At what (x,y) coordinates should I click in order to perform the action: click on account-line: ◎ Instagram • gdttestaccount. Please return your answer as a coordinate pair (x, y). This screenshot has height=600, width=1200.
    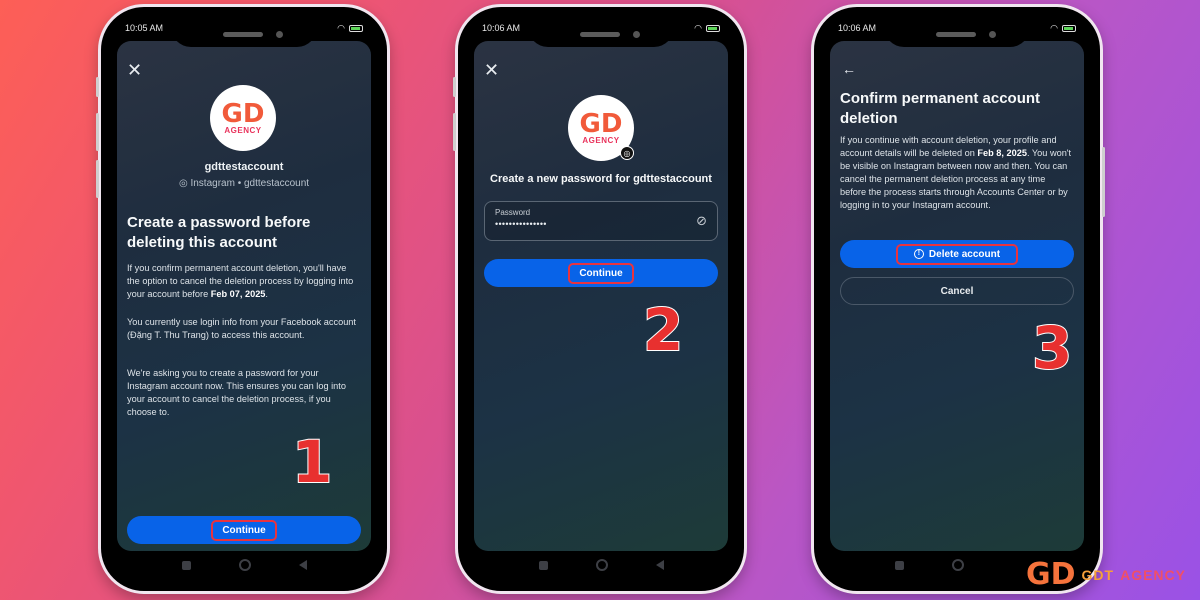
    Looking at the image, I should click on (244, 183).